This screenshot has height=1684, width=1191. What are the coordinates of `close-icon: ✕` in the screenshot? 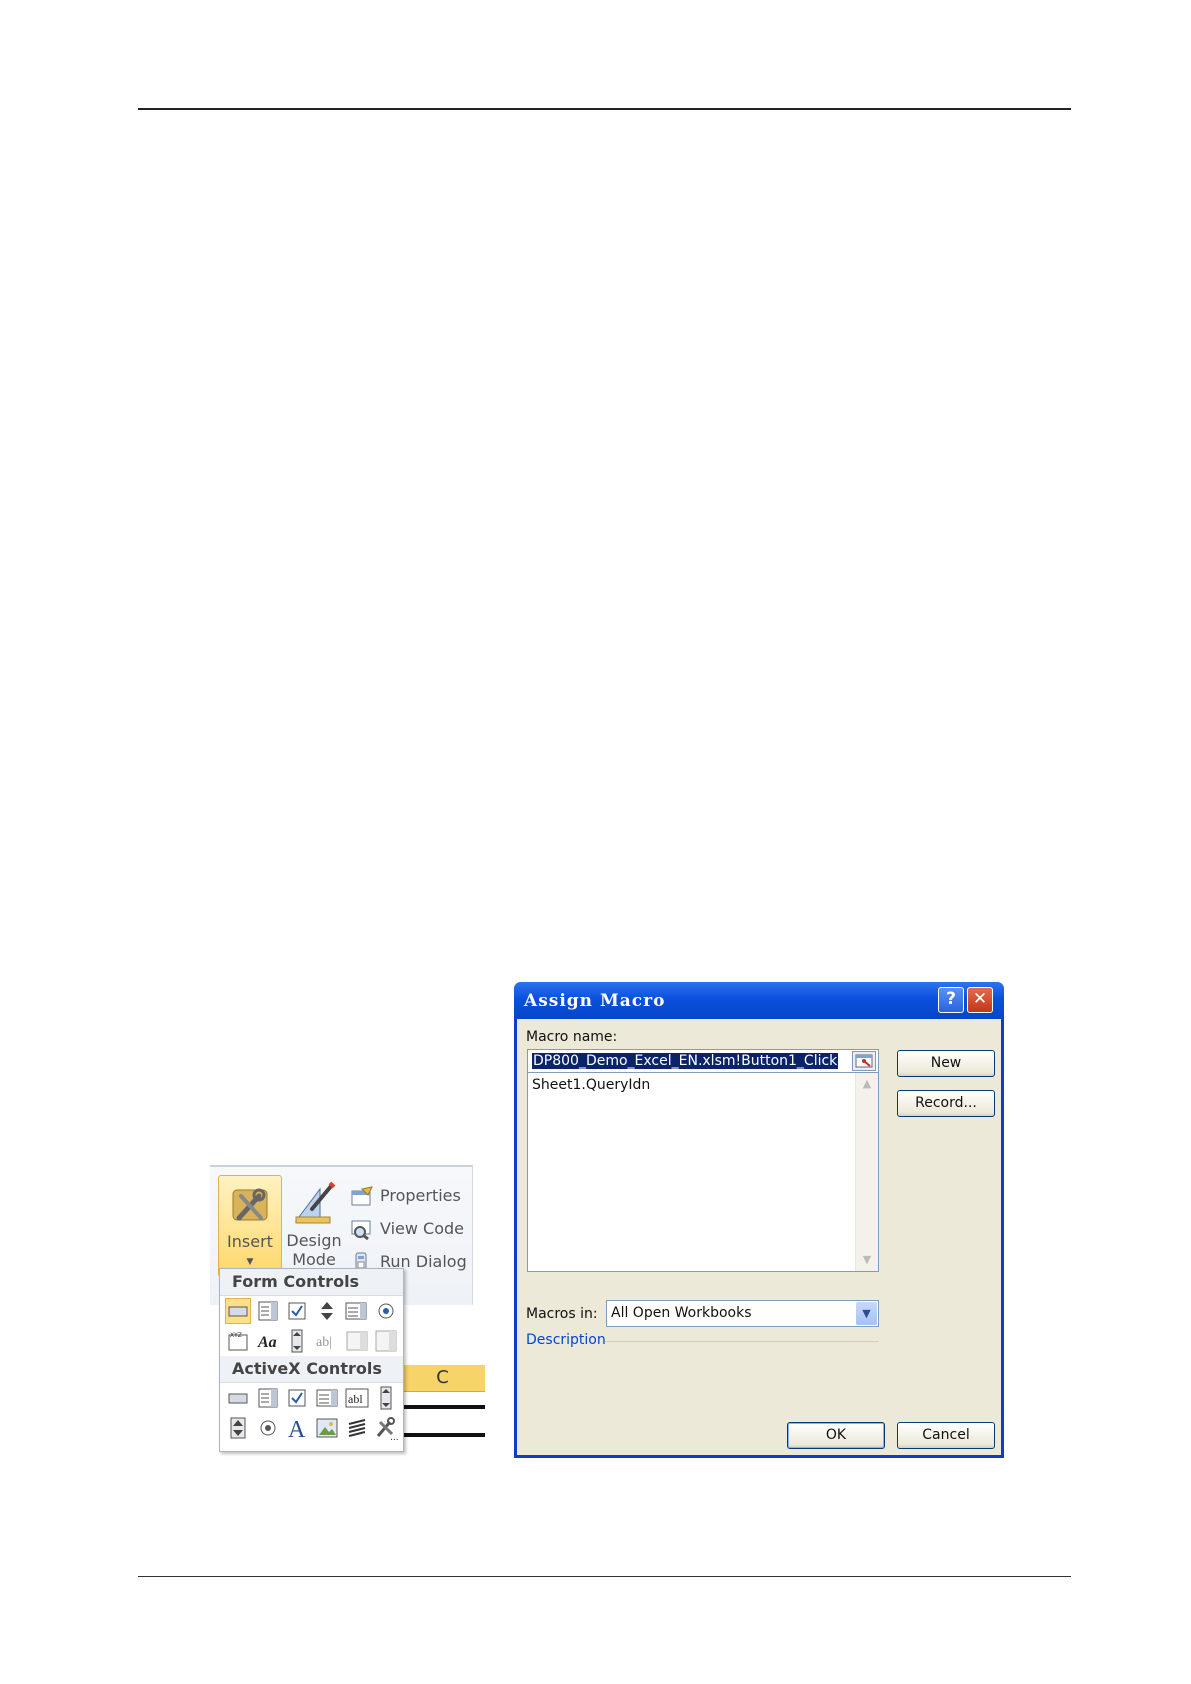 It's located at (980, 999).